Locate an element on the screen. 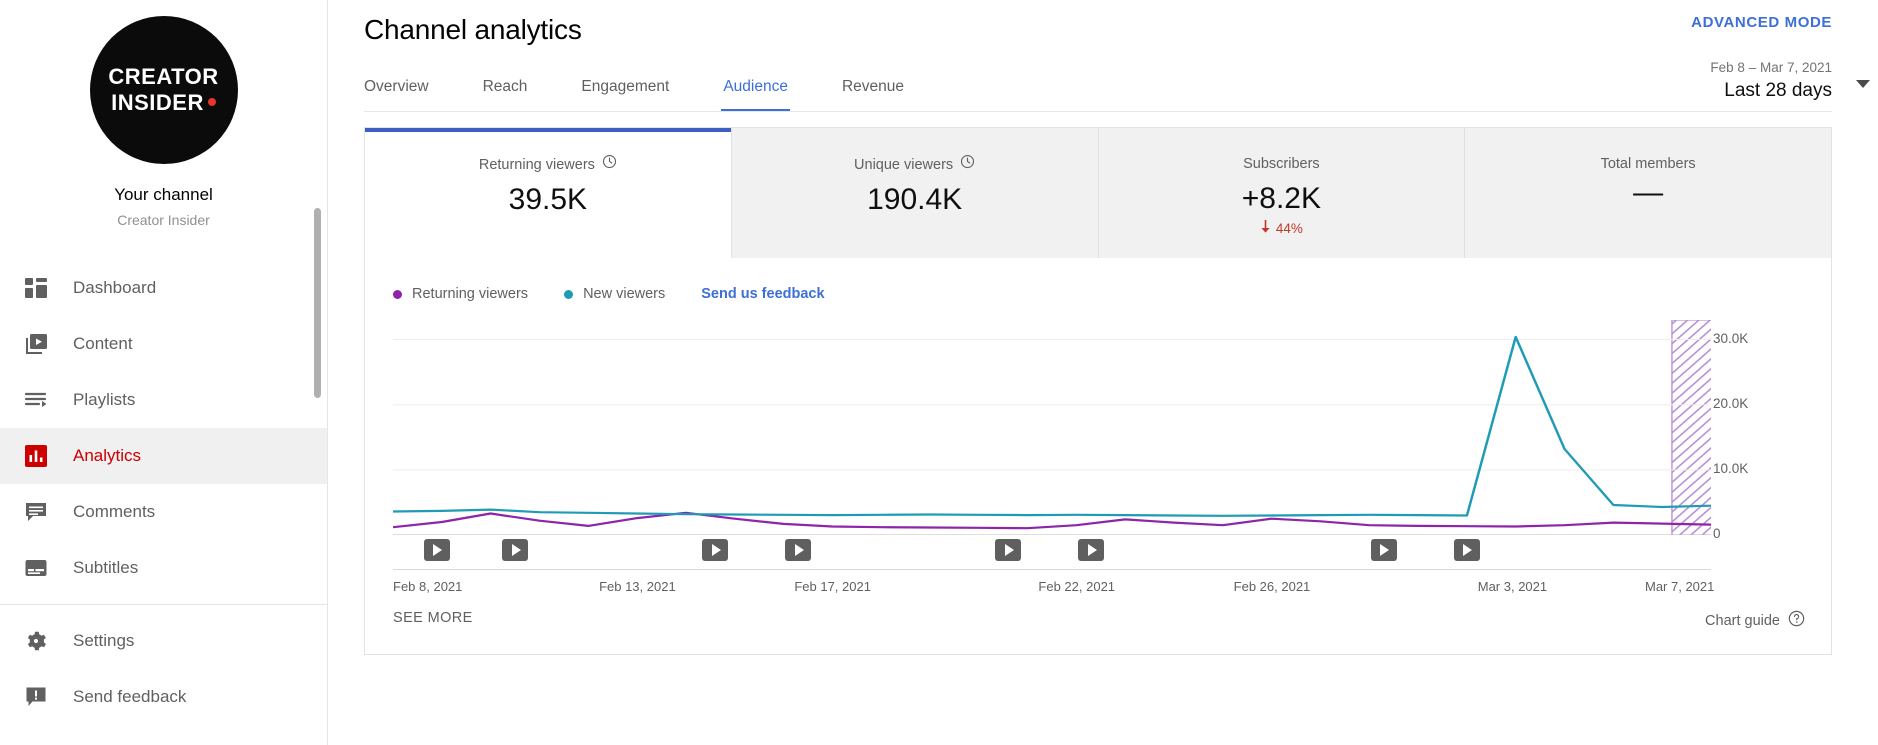 The image size is (1878, 745). channel-name: Creator Insider is located at coordinates (163, 220).